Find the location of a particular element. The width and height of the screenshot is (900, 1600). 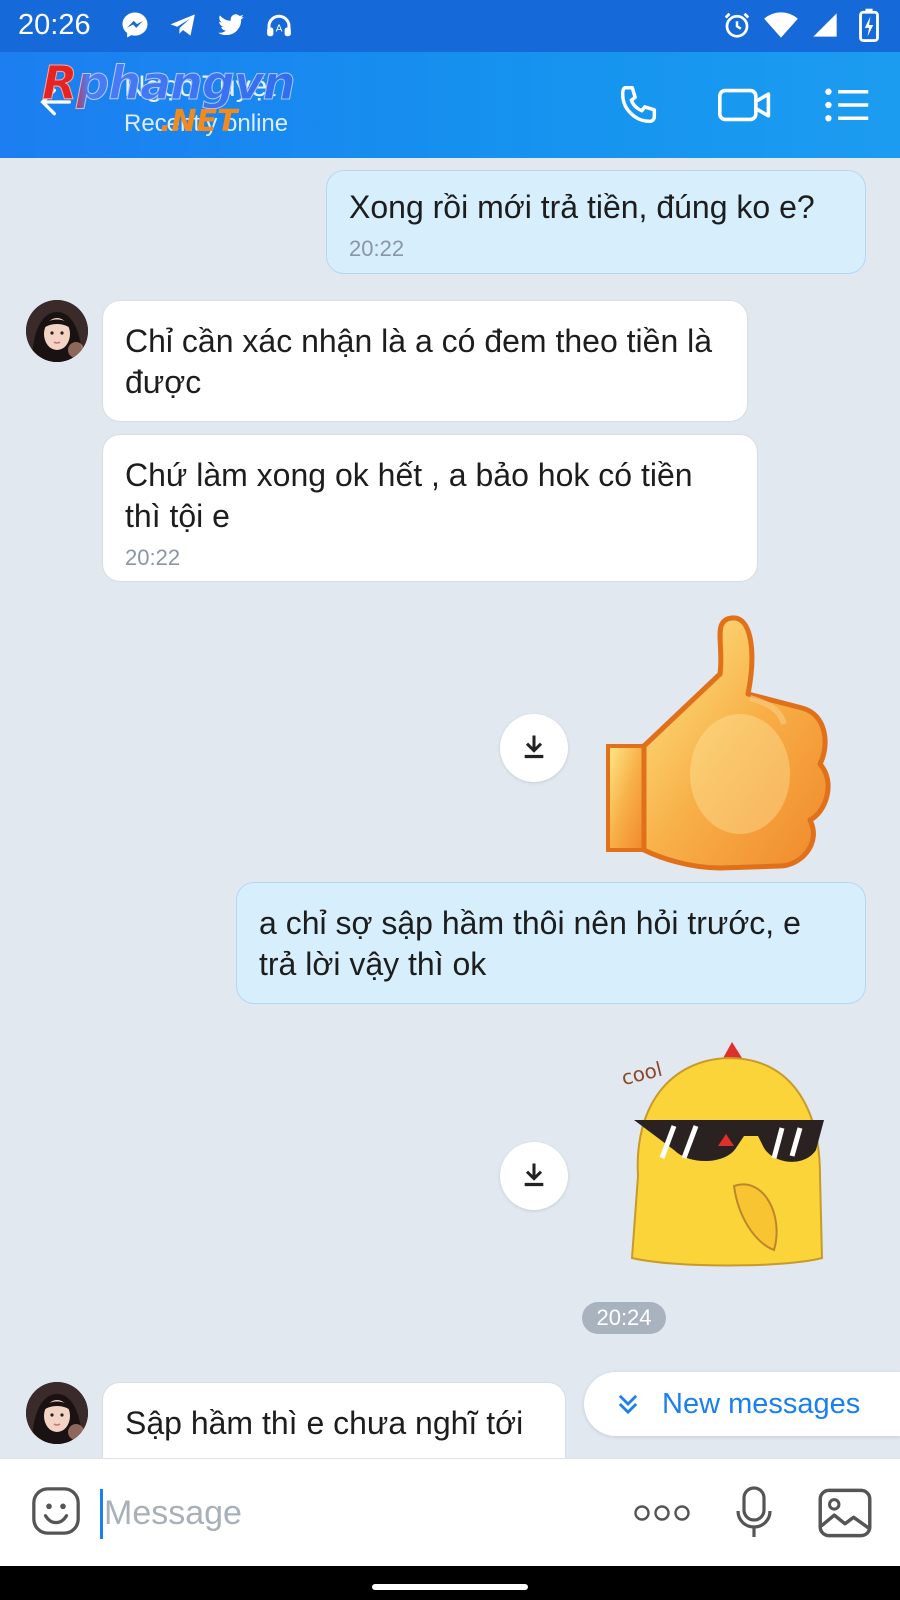

telegram-icon is located at coordinates (183, 25).